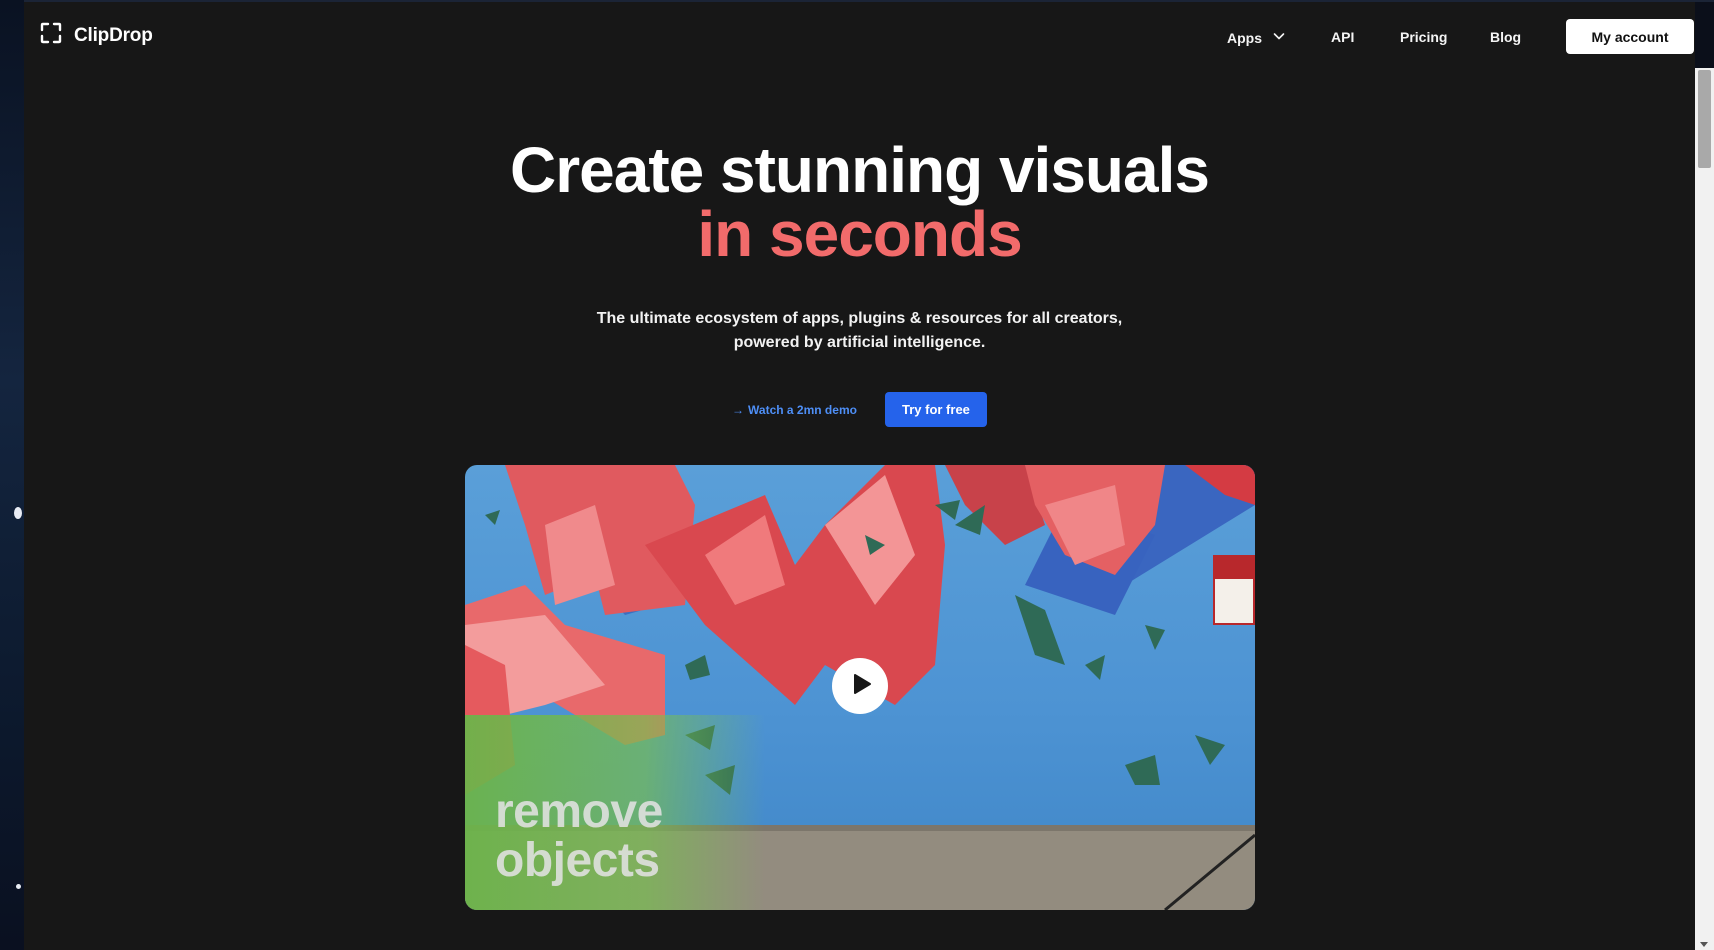  I want to click on overlay-line1: remove, so click(579, 811).